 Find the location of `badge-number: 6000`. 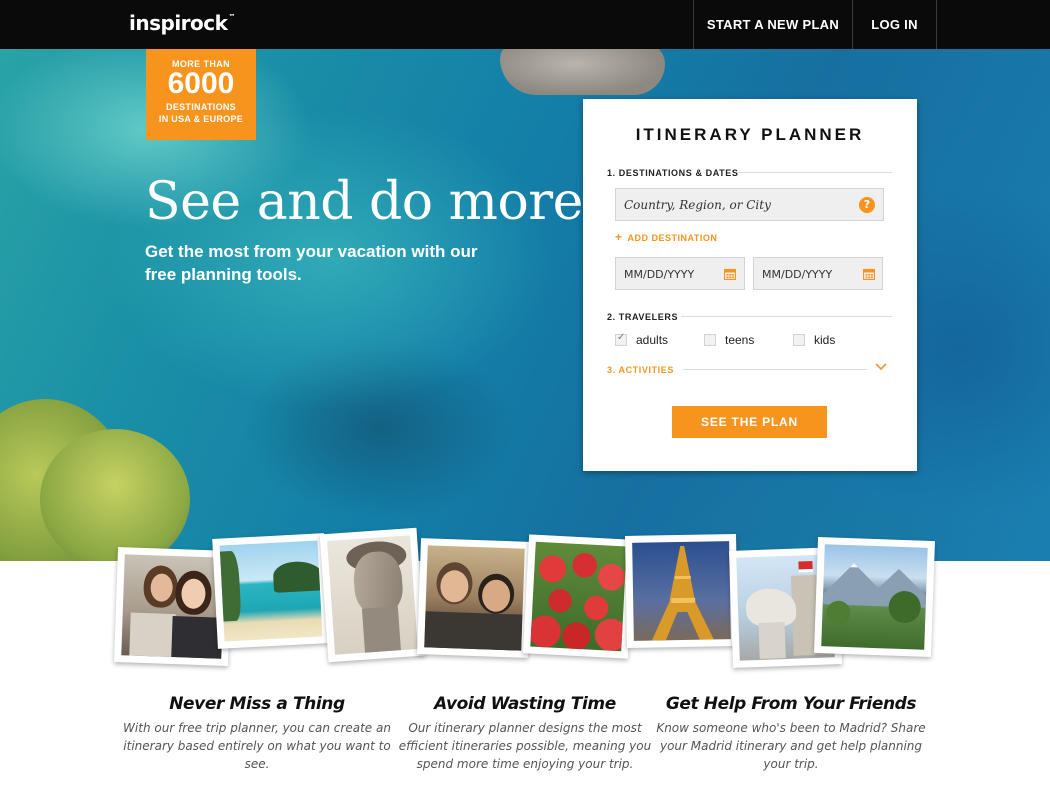

badge-number: 6000 is located at coordinates (201, 83).